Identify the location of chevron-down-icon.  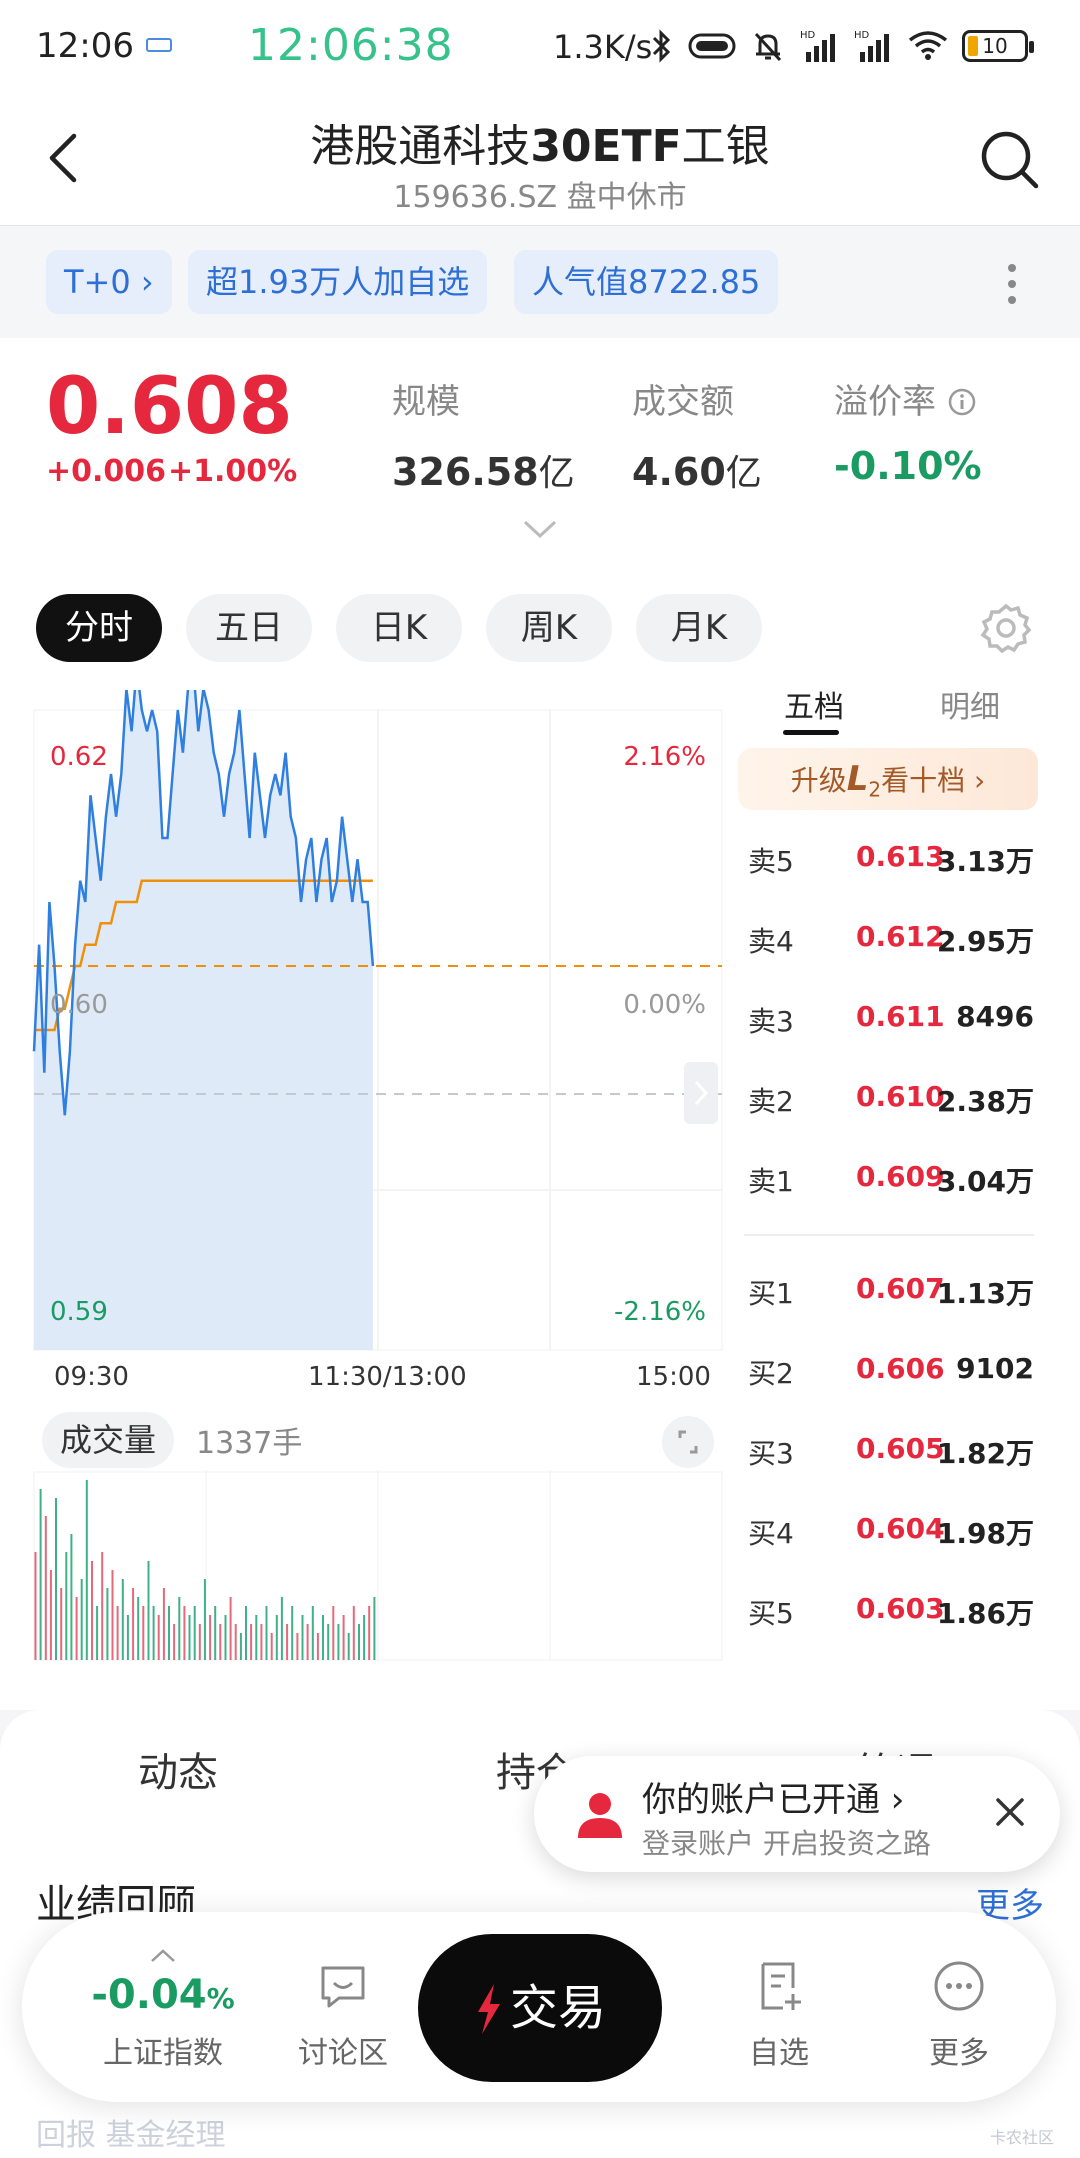
(540, 529).